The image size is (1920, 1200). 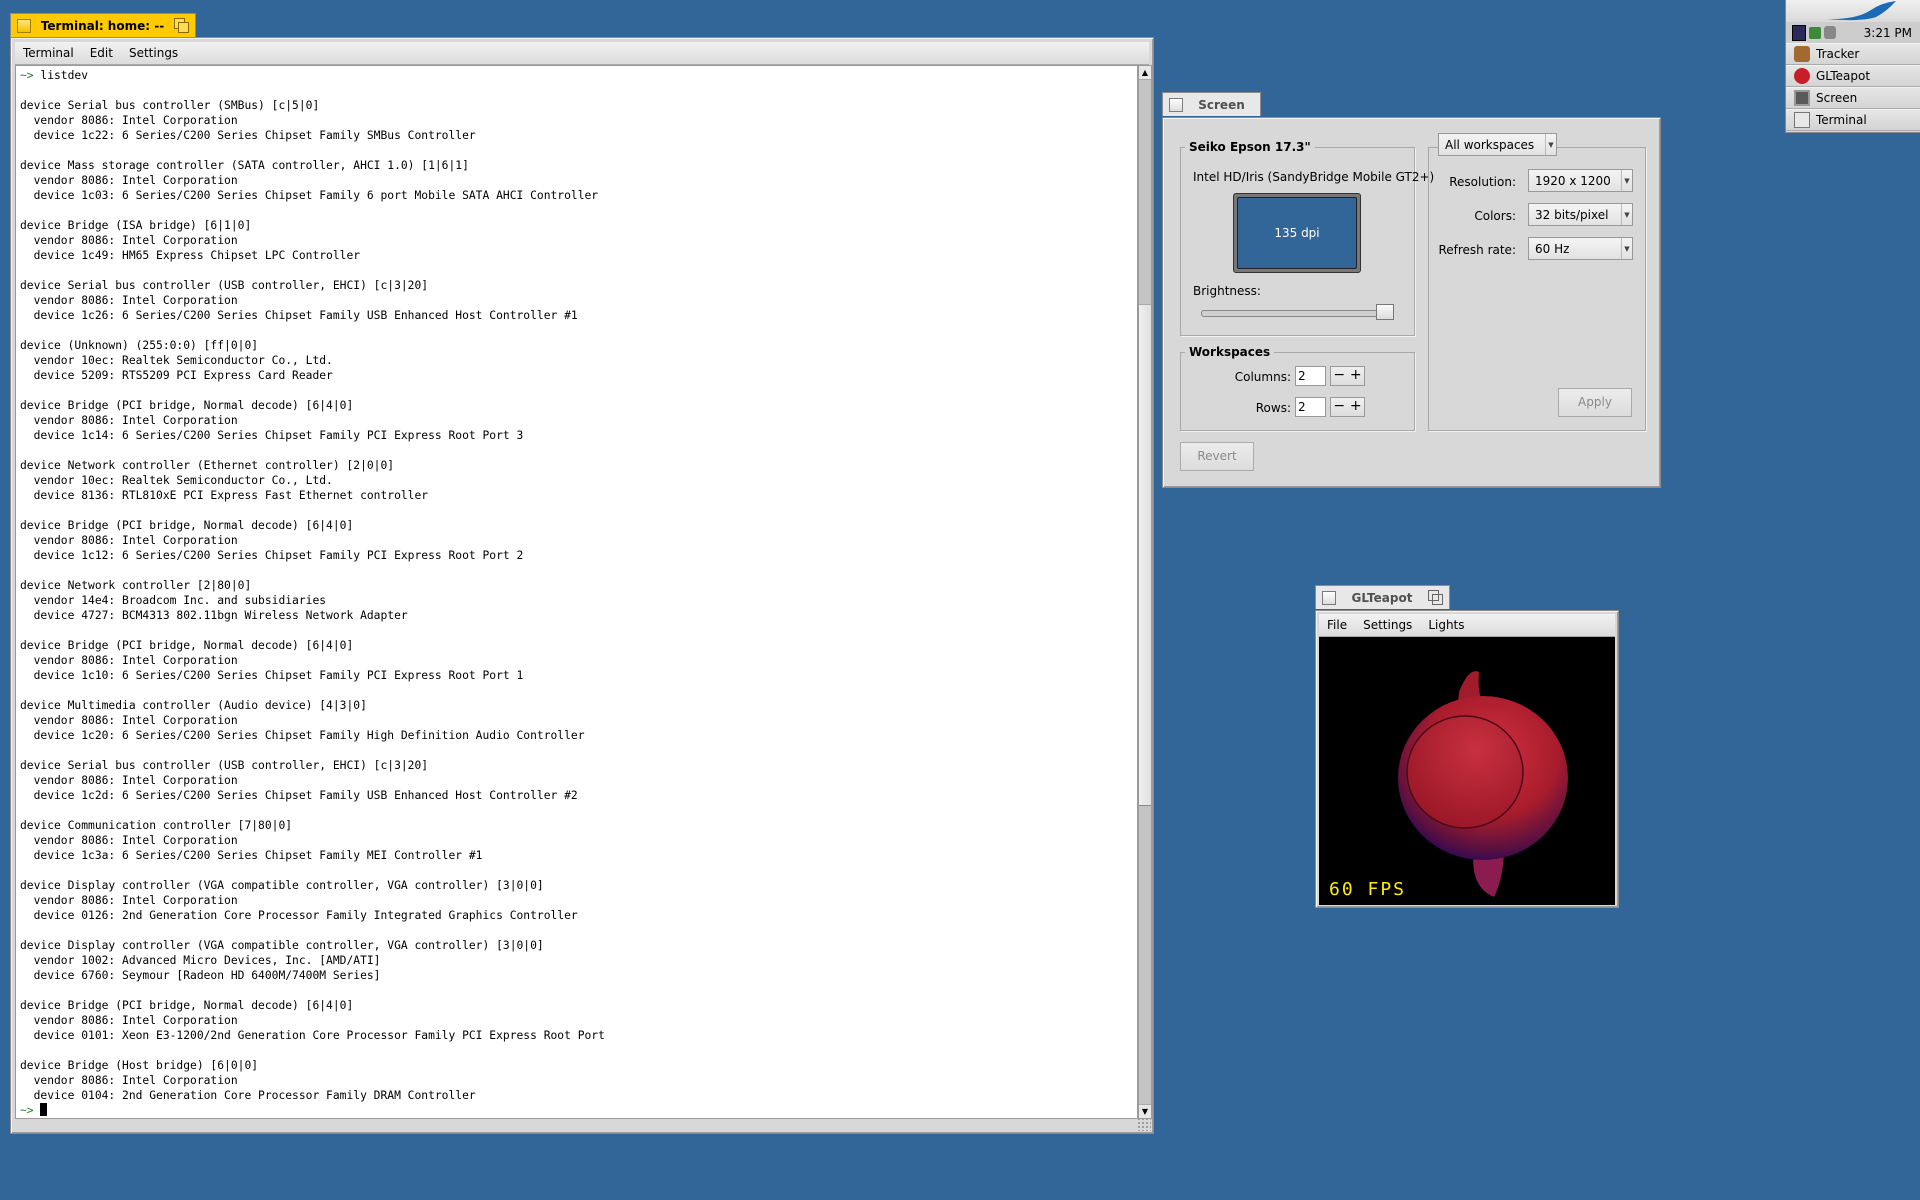 What do you see at coordinates (582, 53) in the screenshot?
I see `terminal-menubar: Terminal Edit Settings` at bounding box center [582, 53].